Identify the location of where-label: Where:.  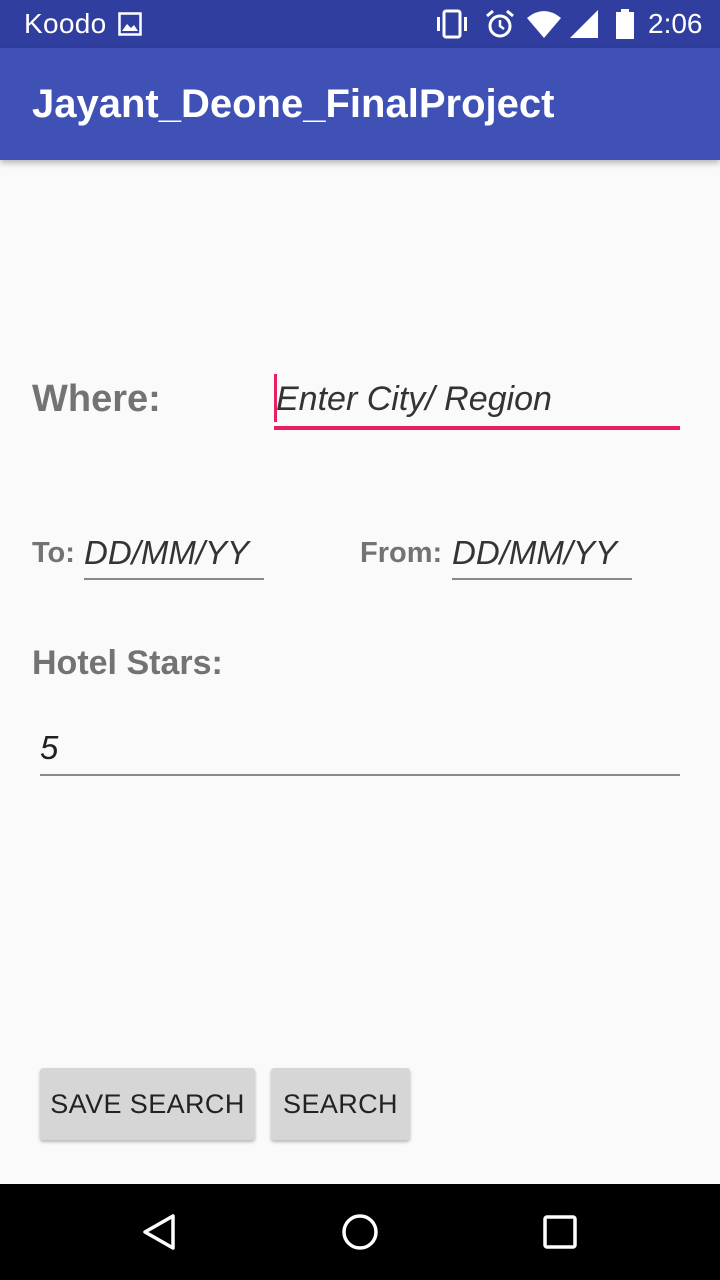
(96, 399).